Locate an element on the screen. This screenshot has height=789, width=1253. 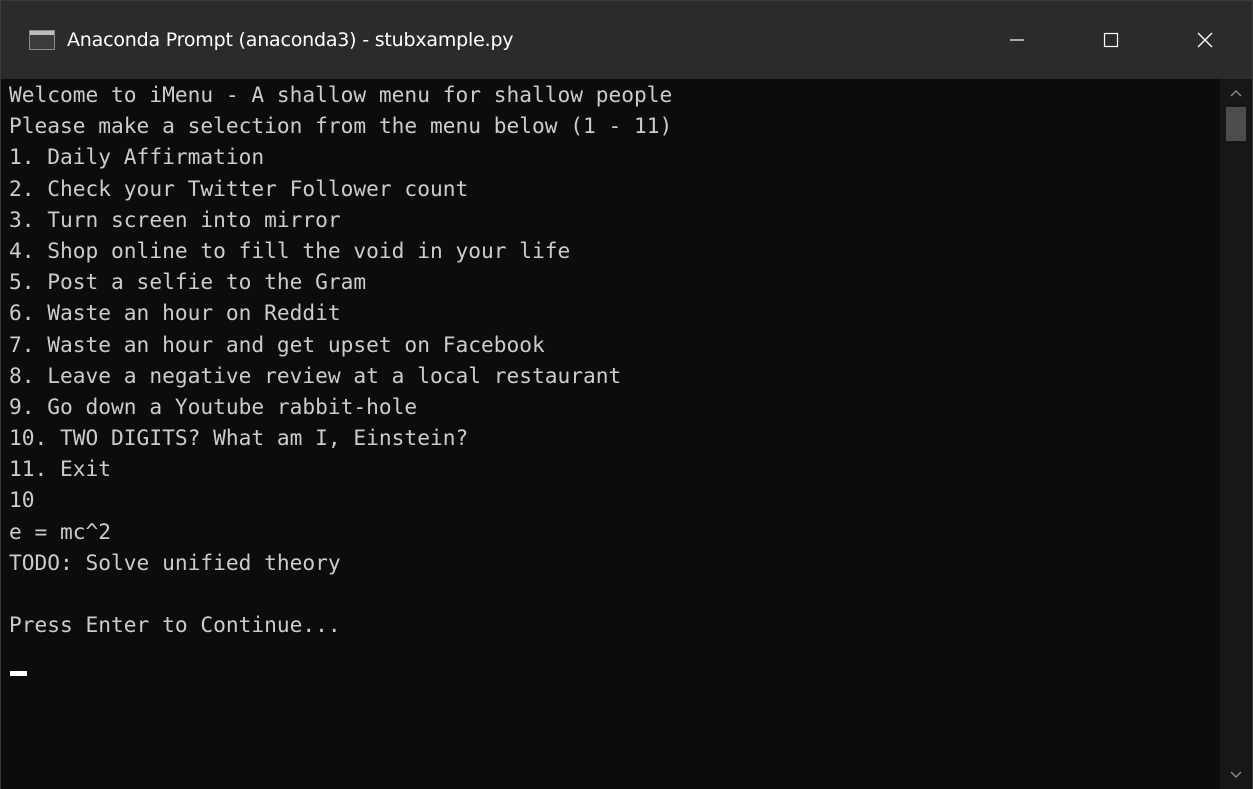
scroll-down-arrow-icon is located at coordinates (1236, 774).